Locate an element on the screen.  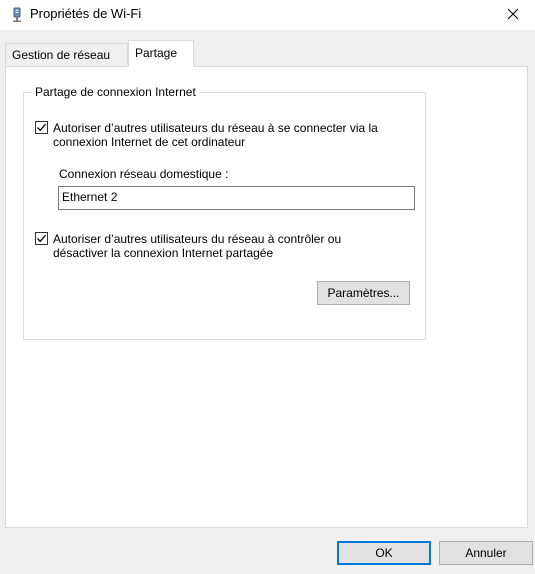
home-network-select: Ethernet 2 is located at coordinates (236, 198).